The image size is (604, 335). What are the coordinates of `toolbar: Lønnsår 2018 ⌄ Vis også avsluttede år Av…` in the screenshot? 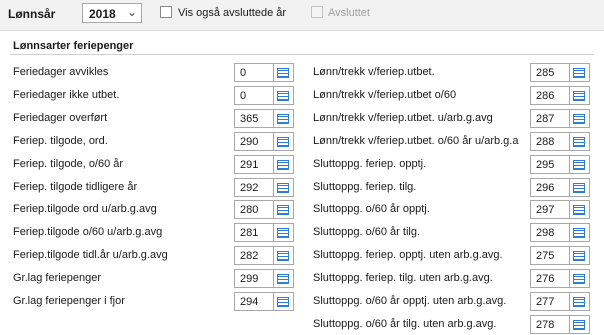 It's located at (302, 15).